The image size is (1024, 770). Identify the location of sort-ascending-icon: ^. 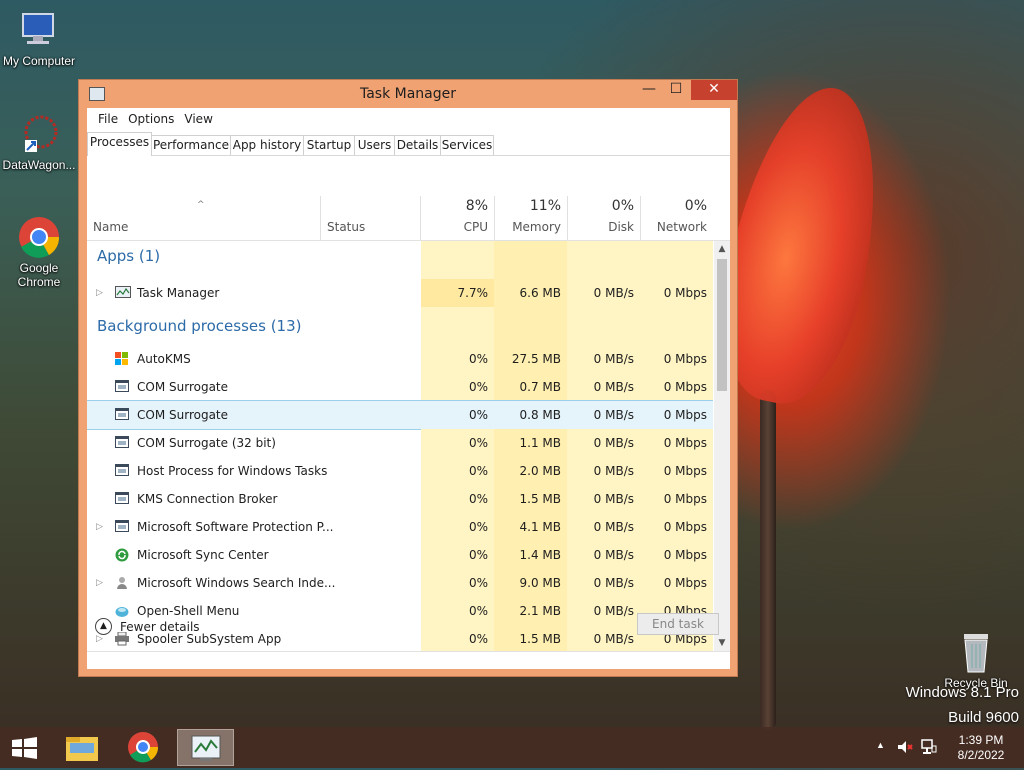
(201, 205).